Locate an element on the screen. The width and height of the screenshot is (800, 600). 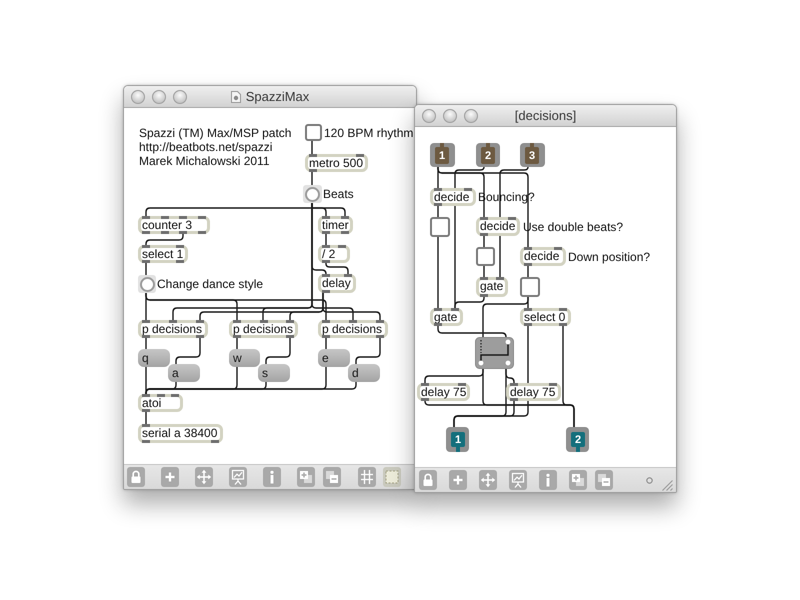
patch-comment: Down position? is located at coordinates (609, 257).